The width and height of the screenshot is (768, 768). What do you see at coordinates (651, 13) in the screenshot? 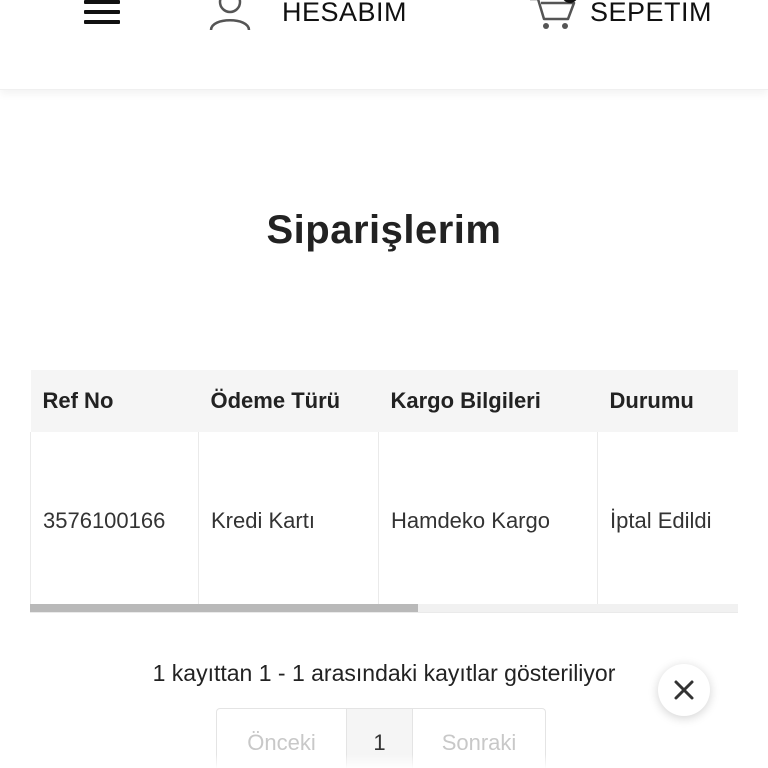
I see `cart-label: SEPETİM` at bounding box center [651, 13].